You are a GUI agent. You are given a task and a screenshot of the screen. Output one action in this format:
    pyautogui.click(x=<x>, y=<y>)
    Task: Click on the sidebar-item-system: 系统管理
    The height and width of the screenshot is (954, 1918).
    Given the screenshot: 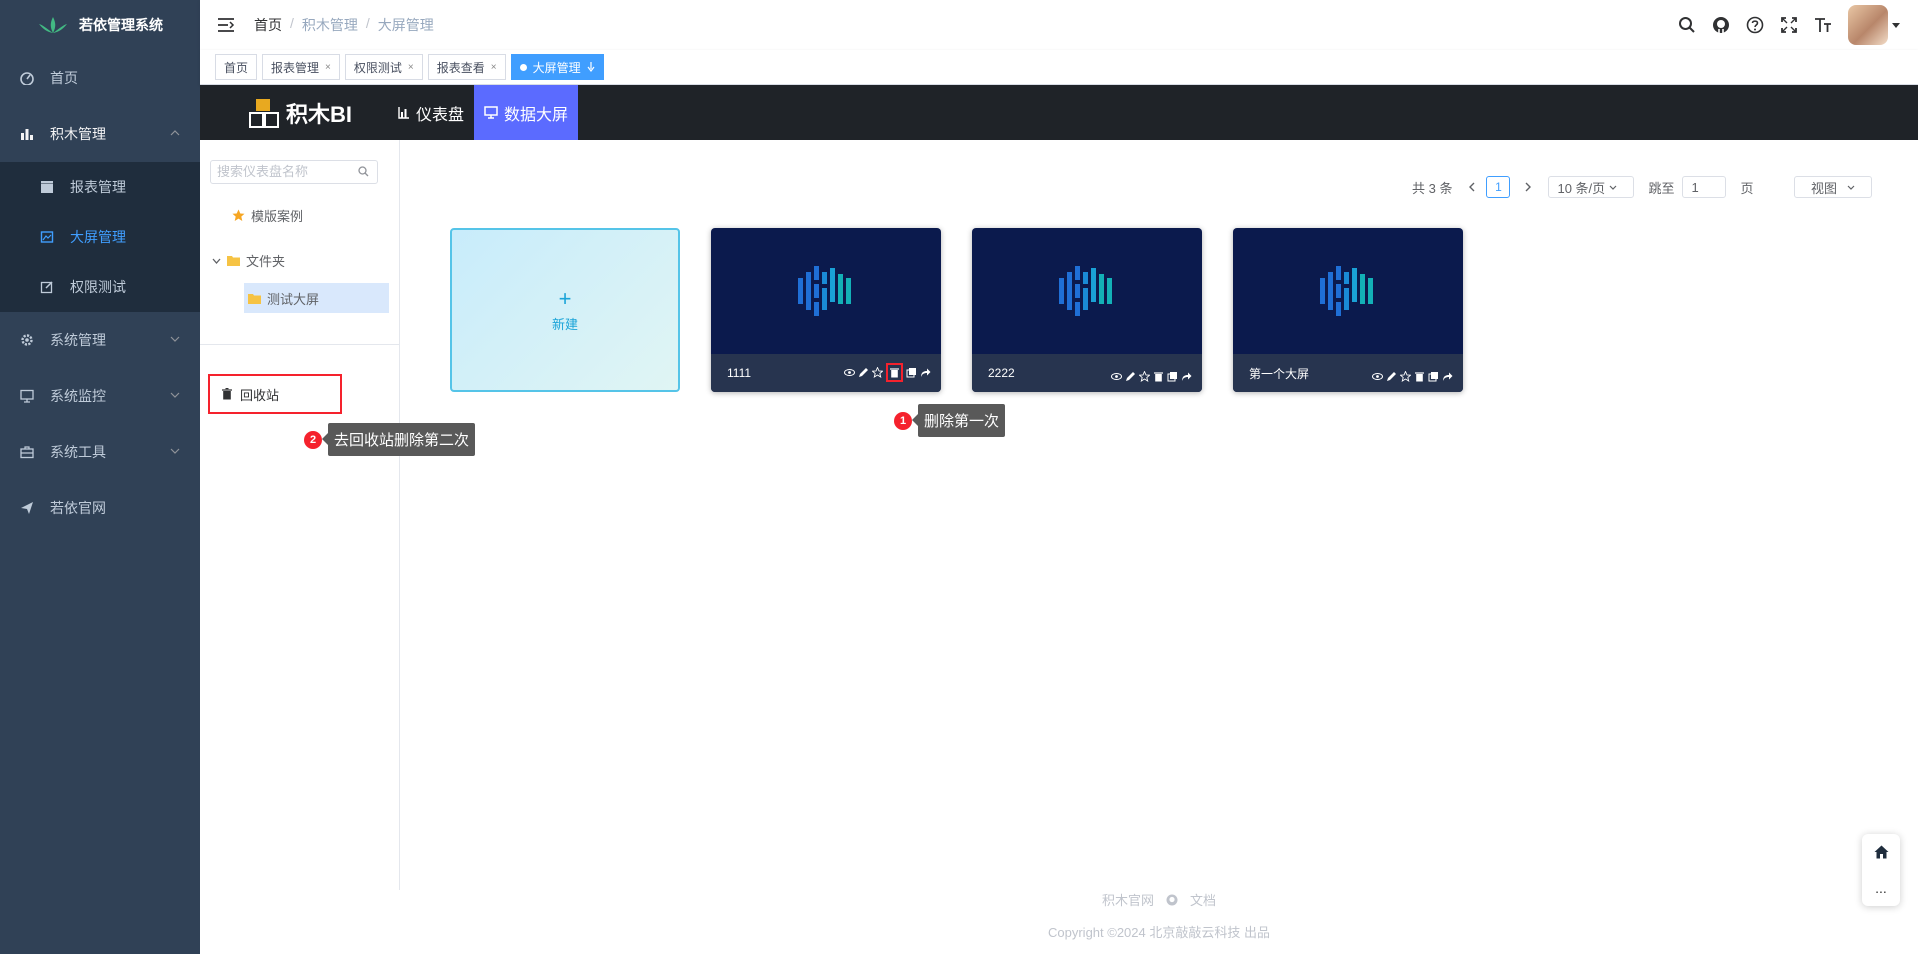 What is the action you would take?
    pyautogui.click(x=100, y=340)
    